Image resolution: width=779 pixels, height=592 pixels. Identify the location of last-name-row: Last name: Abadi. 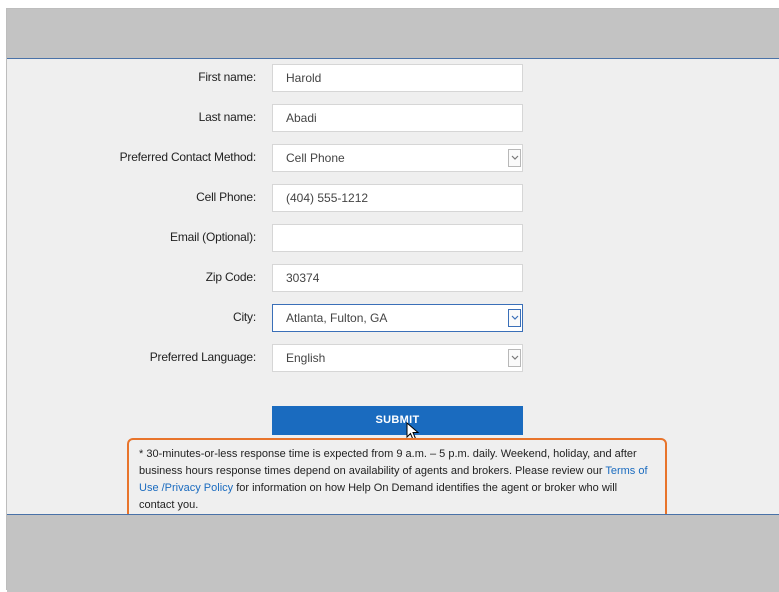
(393, 118).